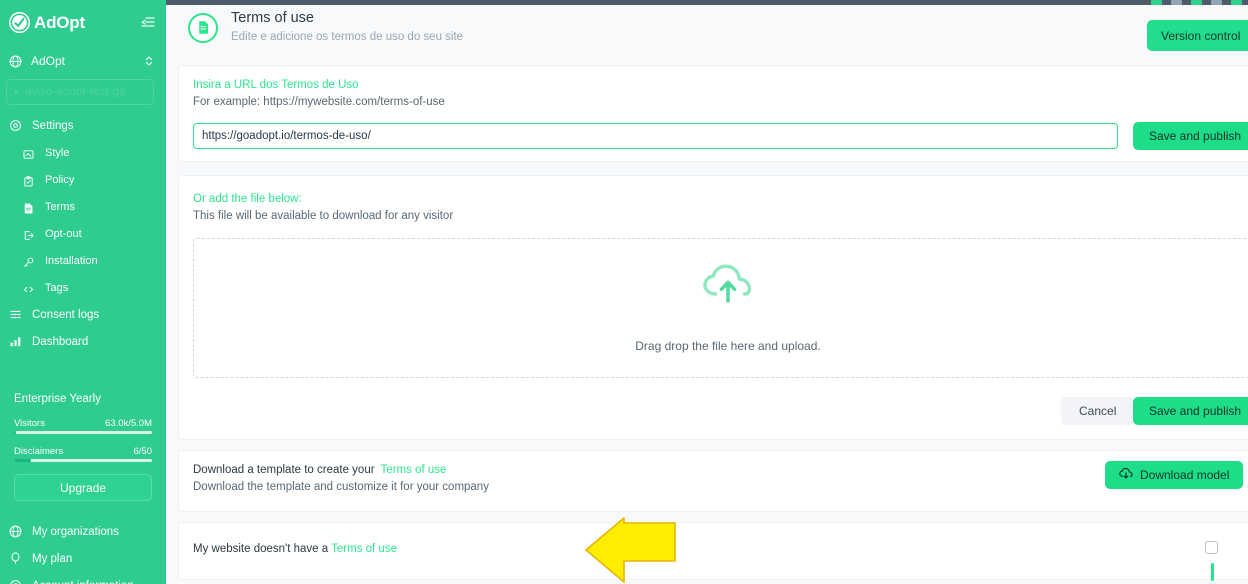  What do you see at coordinates (1098, 411) in the screenshot?
I see `cancel-button: Cancel` at bounding box center [1098, 411].